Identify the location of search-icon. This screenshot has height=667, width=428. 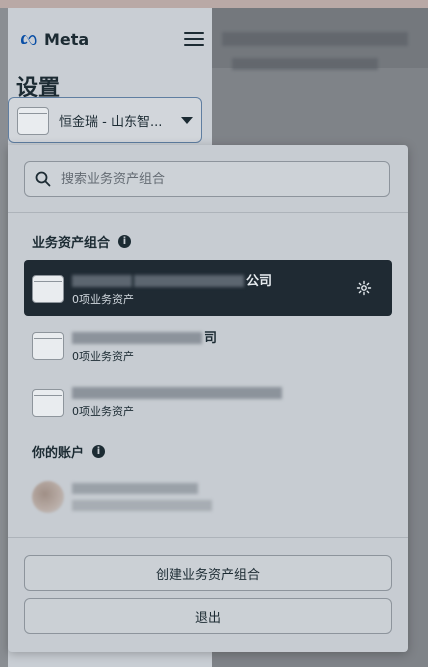
(43, 179).